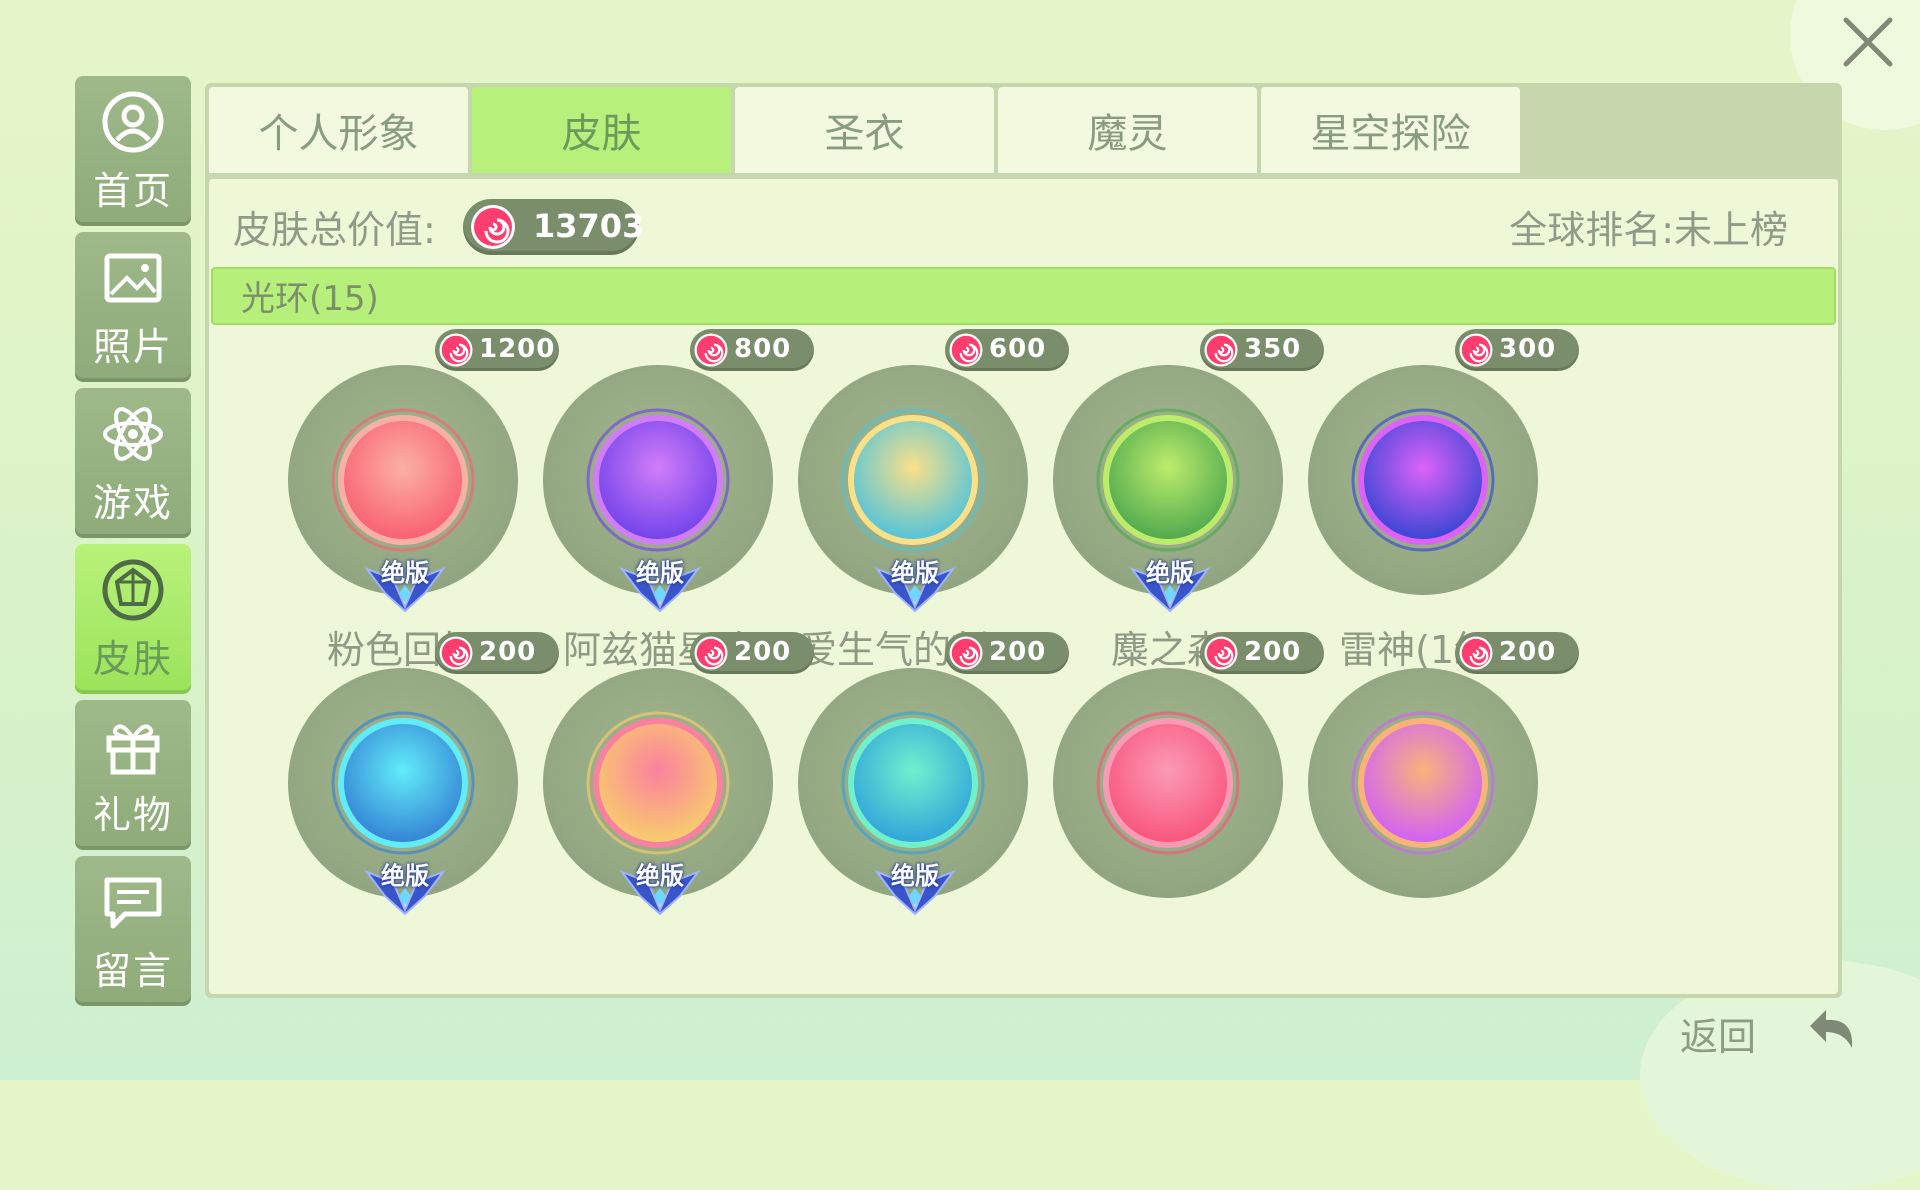 This screenshot has height=1190, width=1920. I want to click on sidebar-item-skins: 皮肤, so click(133, 619).